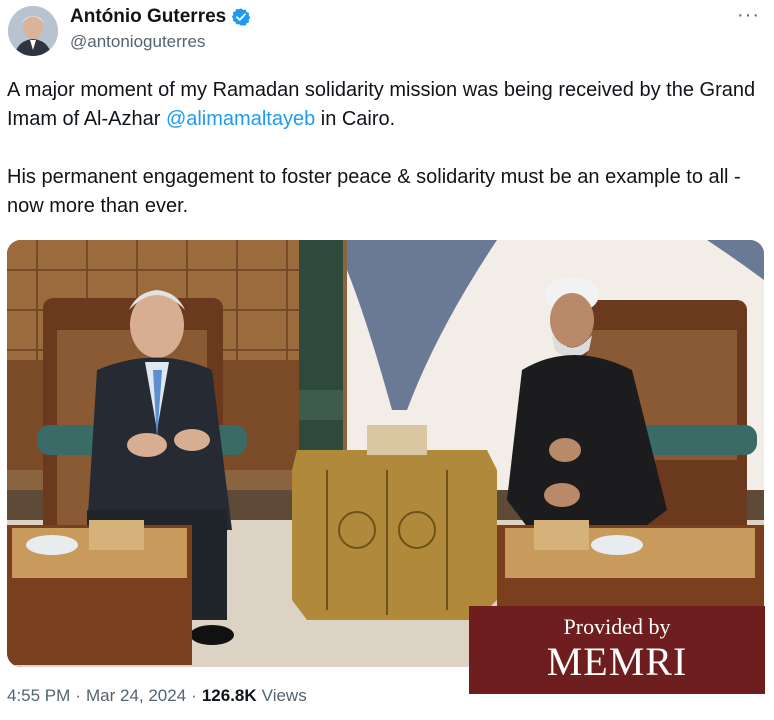  What do you see at coordinates (284, 695) in the screenshot?
I see `views-label: Views` at bounding box center [284, 695].